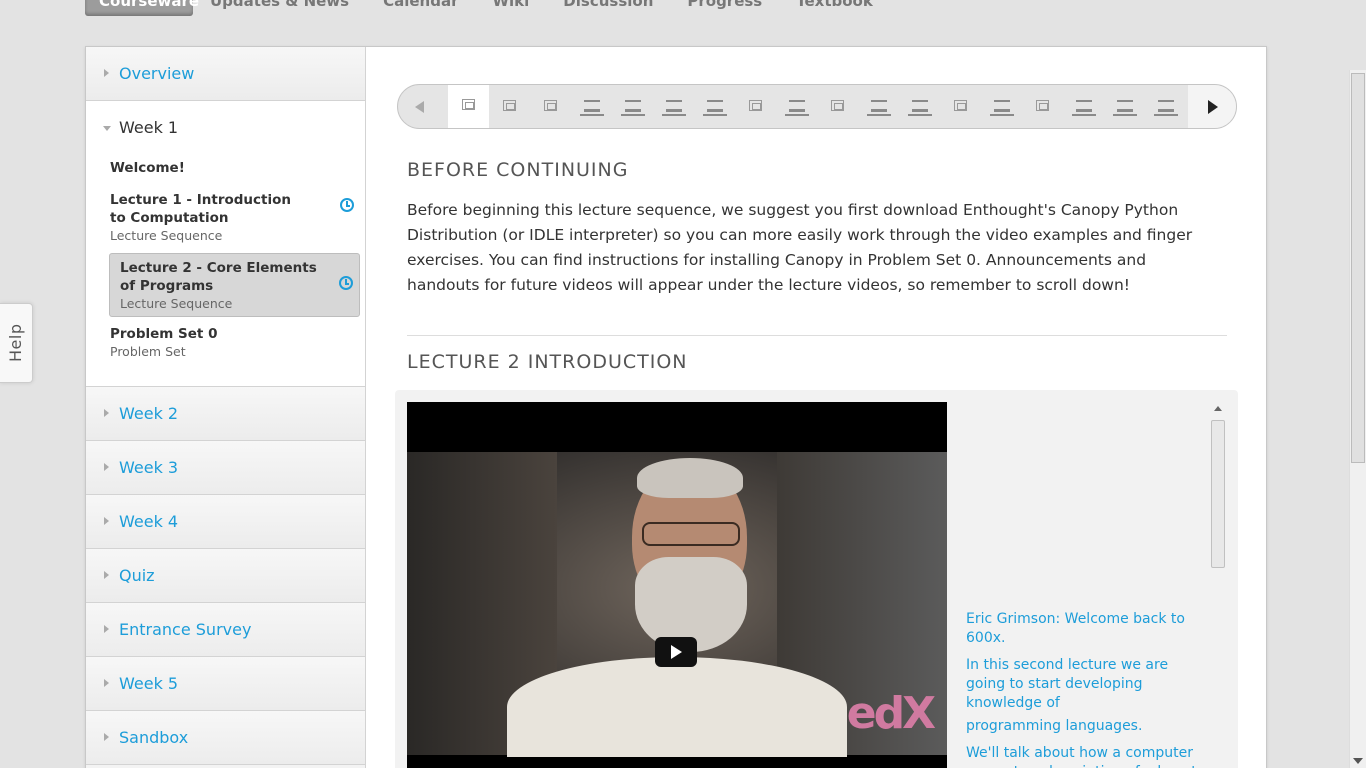  What do you see at coordinates (1218, 494) in the screenshot?
I see `scroll-thumb` at bounding box center [1218, 494].